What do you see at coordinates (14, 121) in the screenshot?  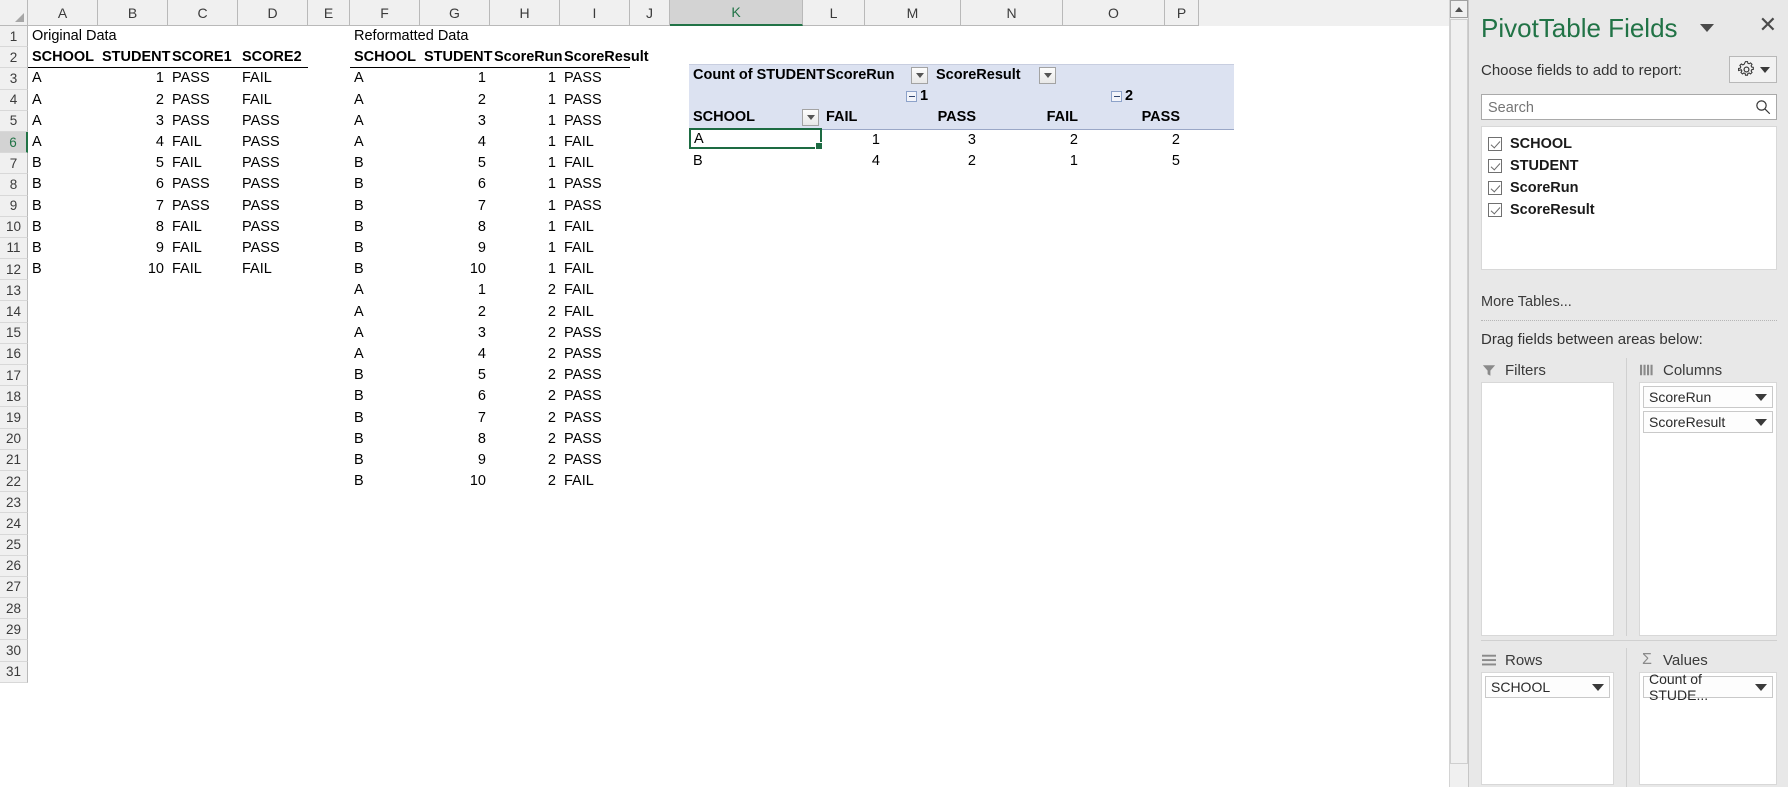 I see `row-header-5: 5` at bounding box center [14, 121].